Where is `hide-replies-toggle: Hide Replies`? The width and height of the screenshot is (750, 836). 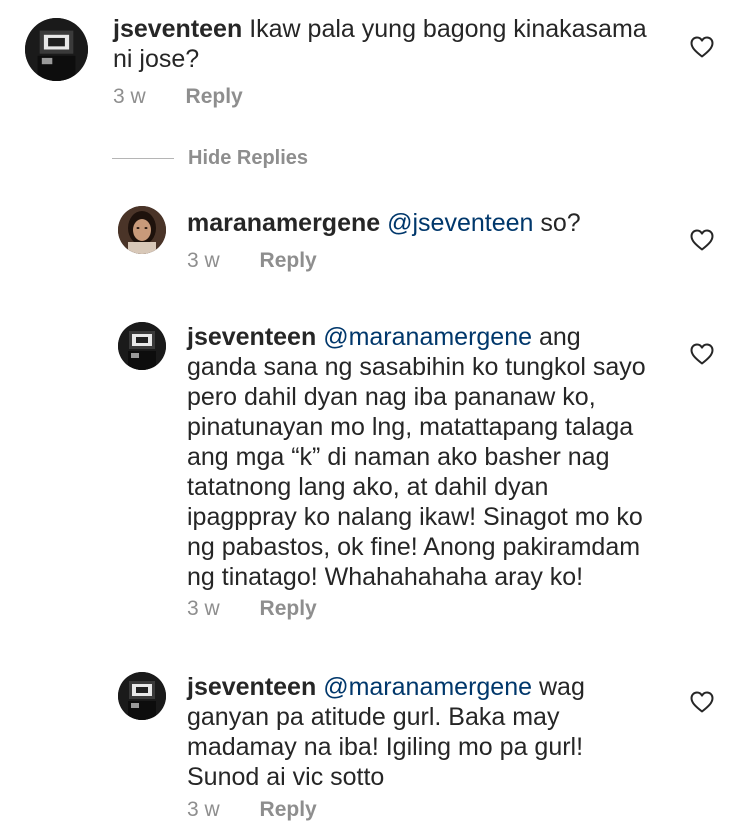 hide-replies-toggle: Hide Replies is located at coordinates (210, 158).